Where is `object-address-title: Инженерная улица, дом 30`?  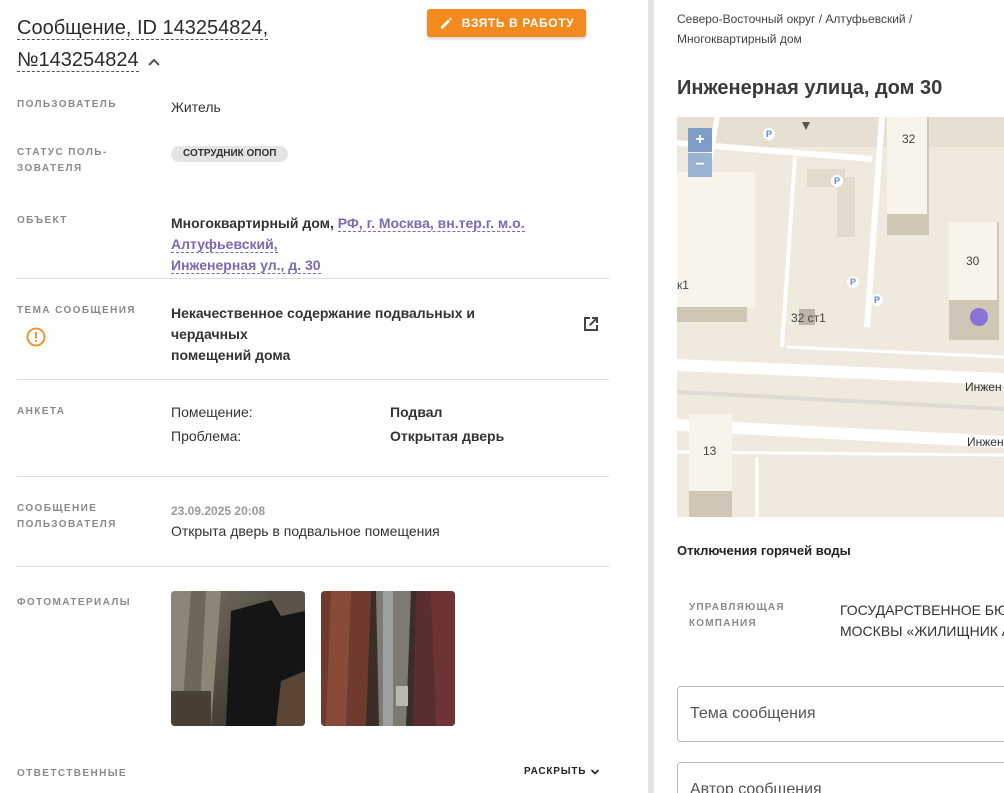 object-address-title: Инженерная улица, дом 30 is located at coordinates (810, 88).